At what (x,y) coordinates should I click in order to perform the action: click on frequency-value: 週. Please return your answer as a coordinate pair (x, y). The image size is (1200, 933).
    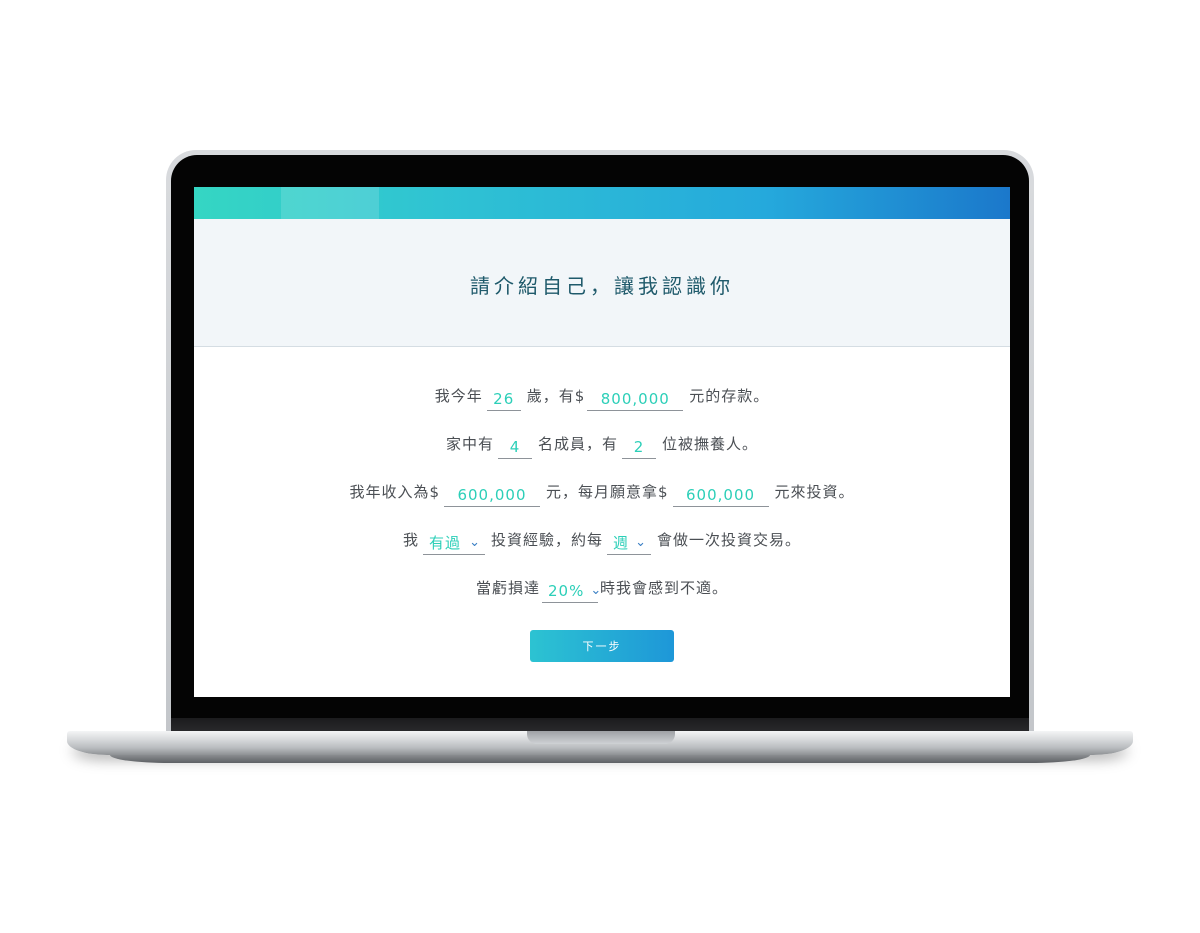
    Looking at the image, I should click on (621, 542).